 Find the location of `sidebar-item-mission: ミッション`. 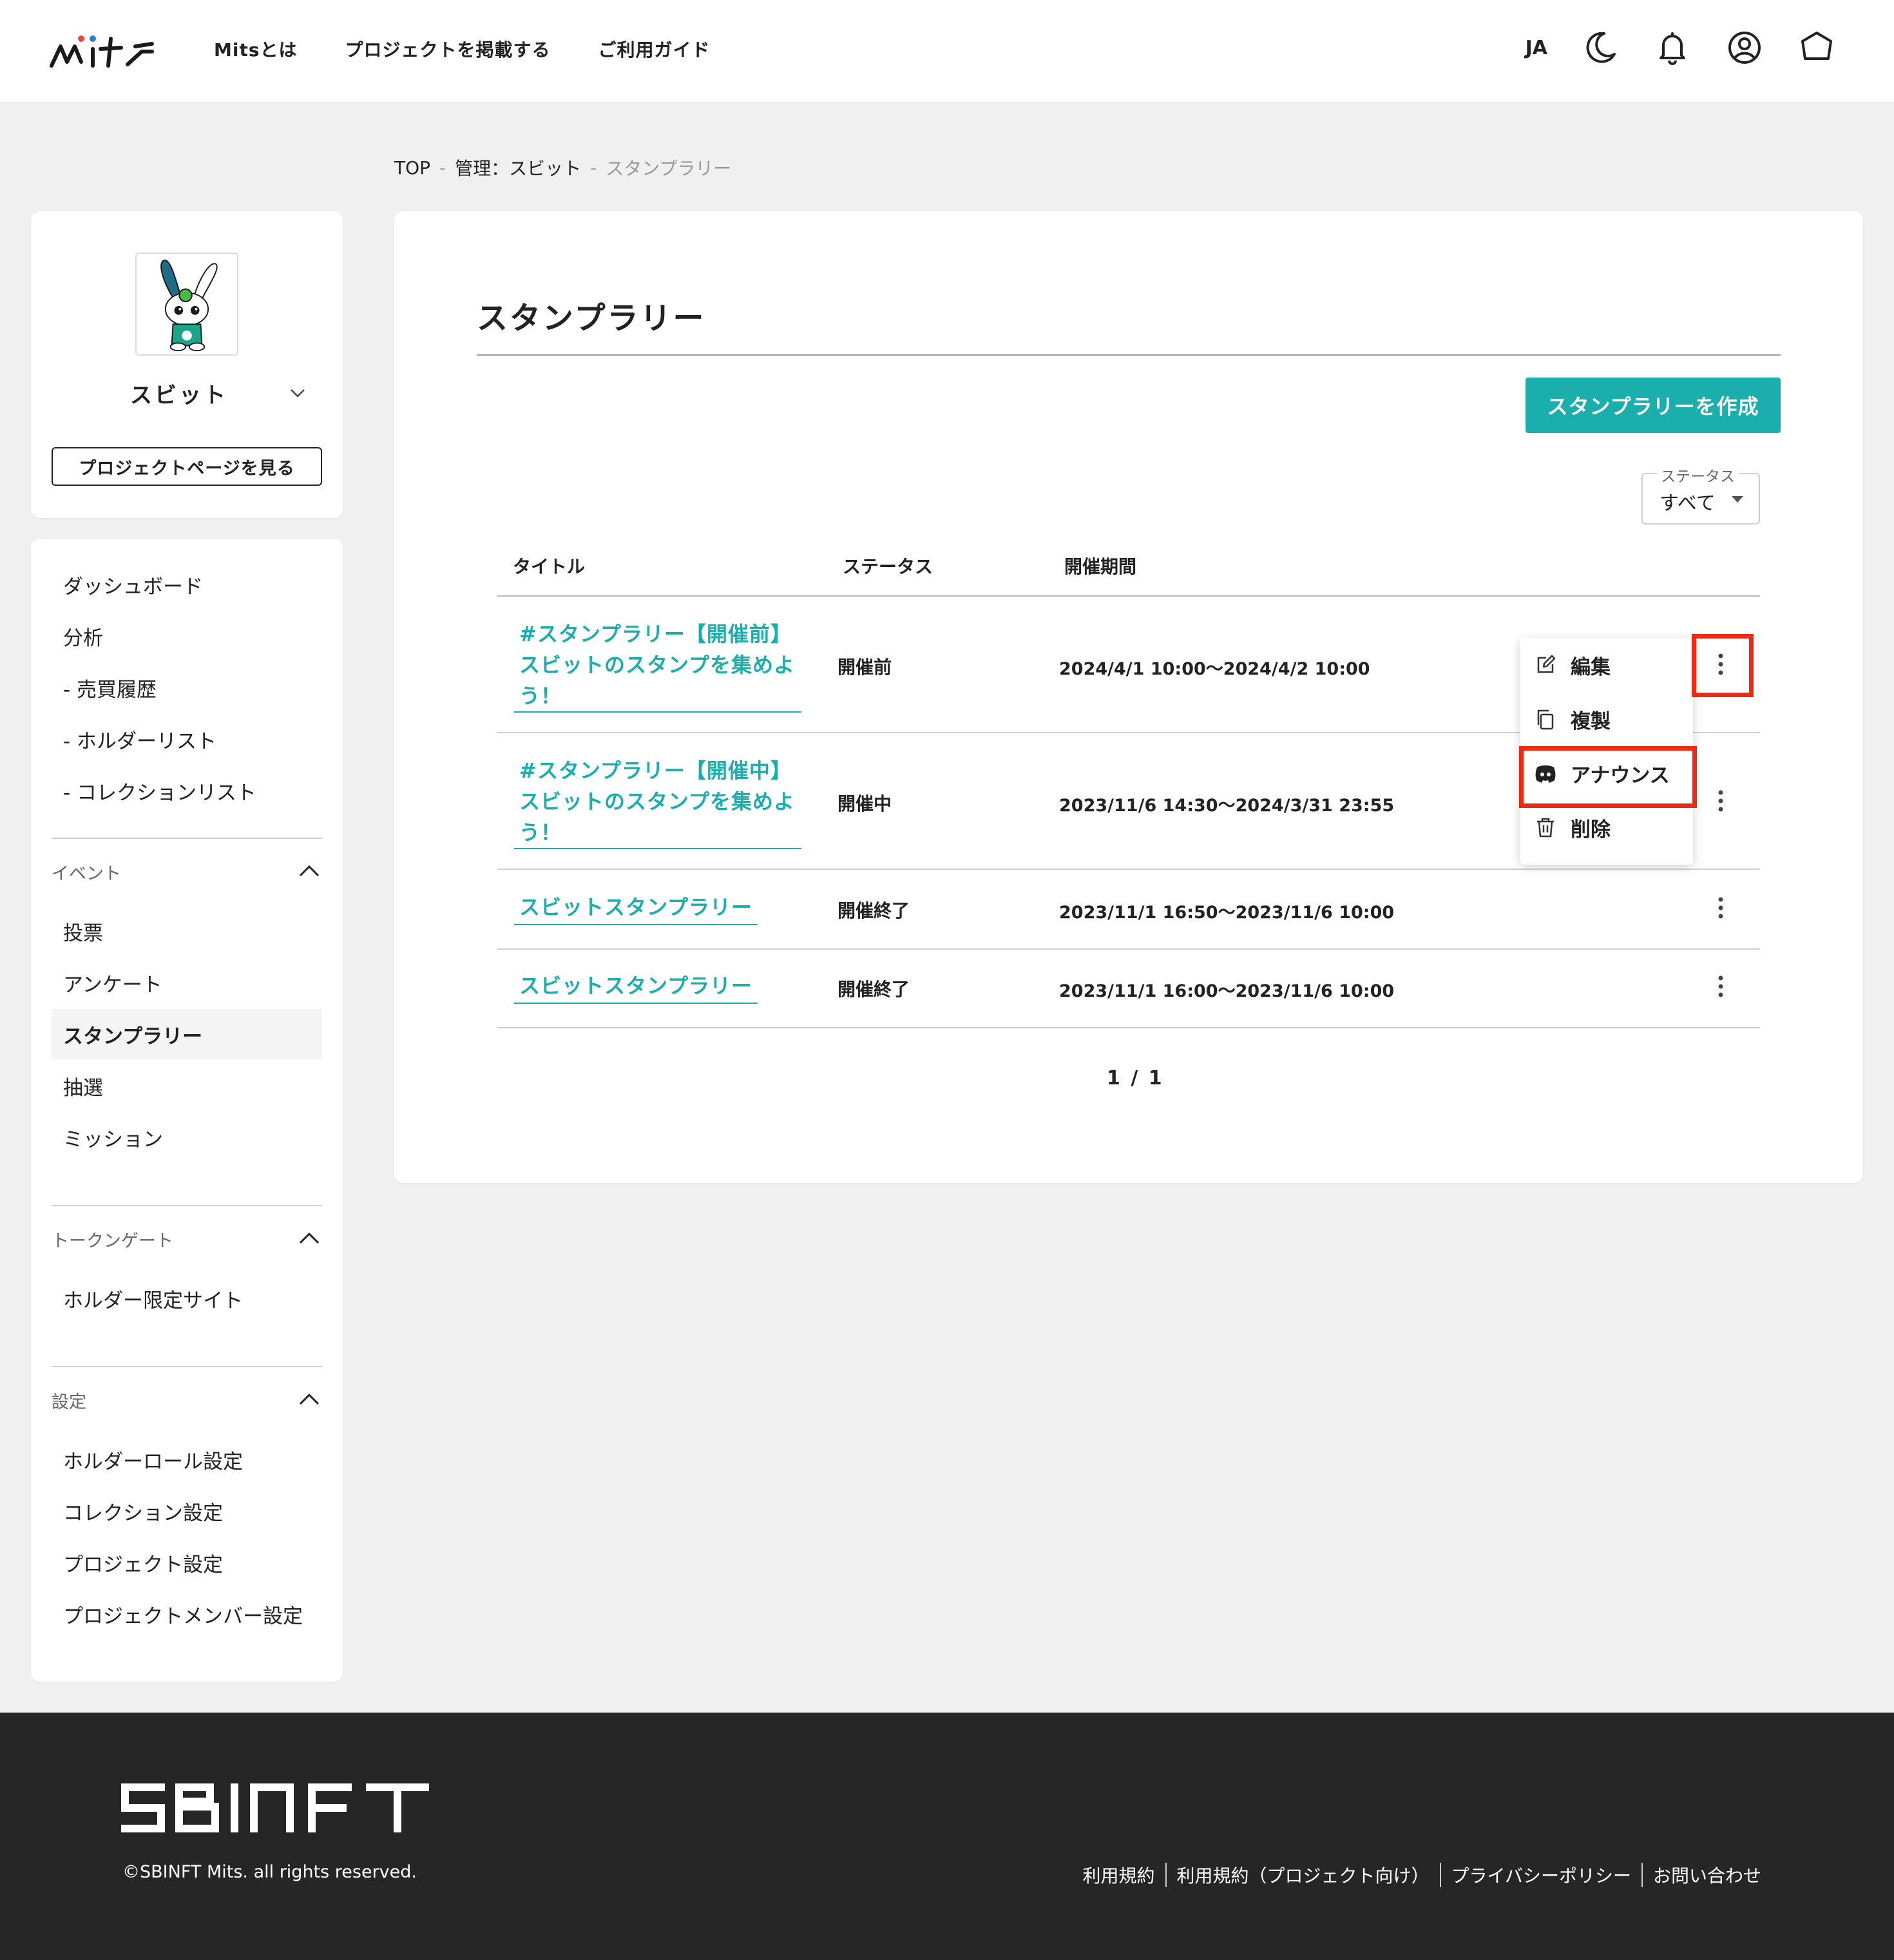

sidebar-item-mission: ミッション is located at coordinates (187, 1137).